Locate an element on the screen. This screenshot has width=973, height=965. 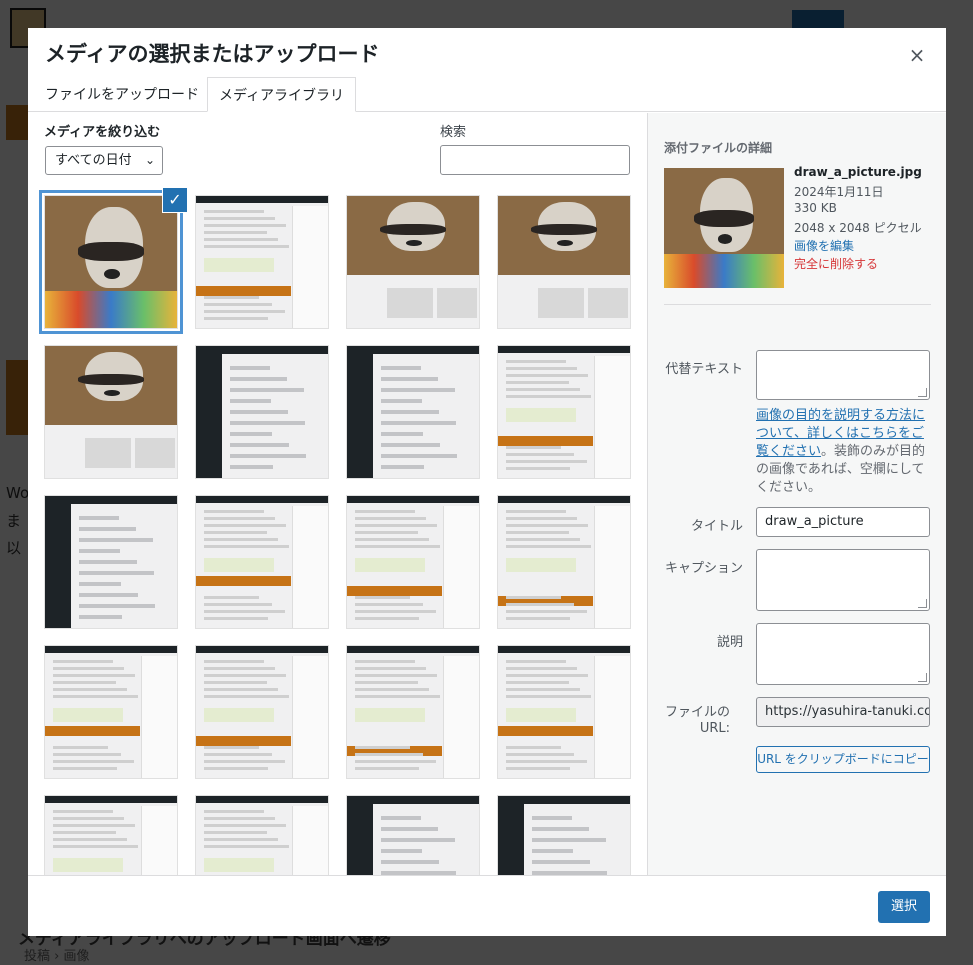
caption-field is located at coordinates (843, 580).